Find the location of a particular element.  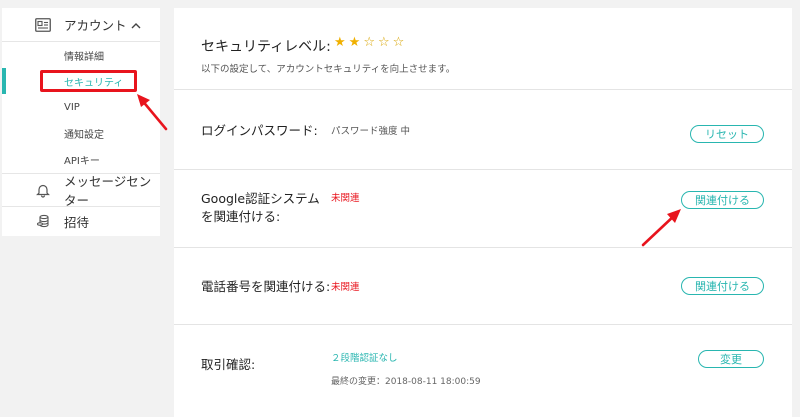

two-factor-status: ２段階認証なし is located at coordinates (364, 358).